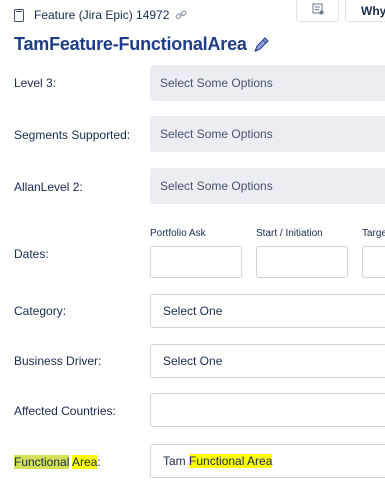 Image resolution: width=385 pixels, height=480 pixels. I want to click on target-input, so click(373, 262).